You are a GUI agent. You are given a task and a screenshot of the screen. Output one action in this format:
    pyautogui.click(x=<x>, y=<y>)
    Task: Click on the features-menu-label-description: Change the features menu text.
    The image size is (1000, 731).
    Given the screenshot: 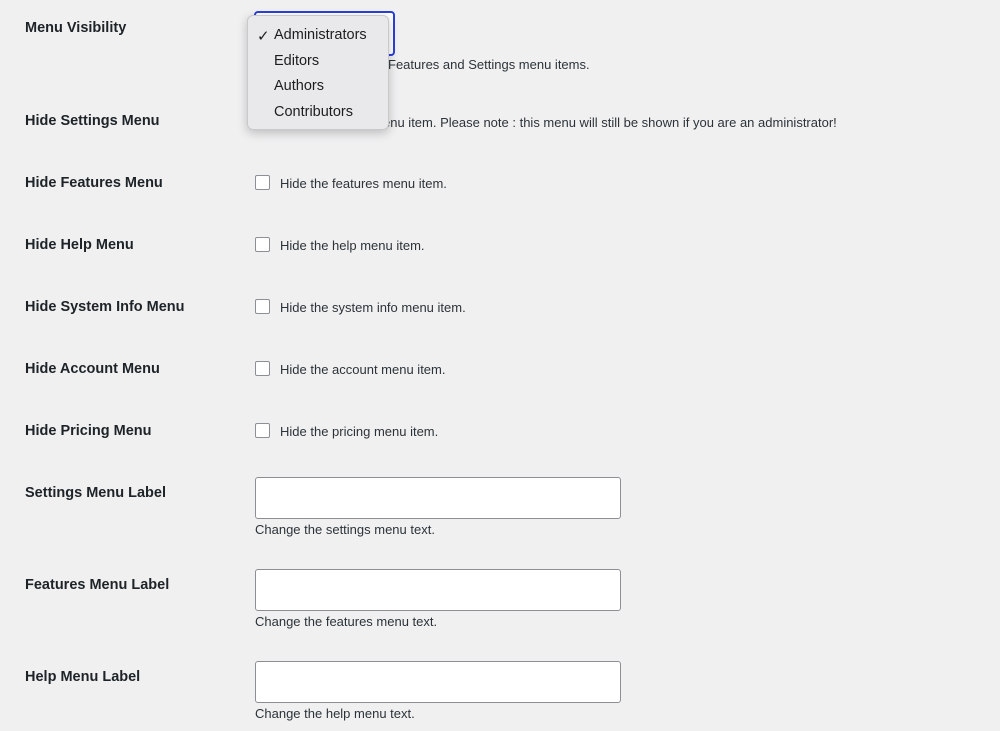 What is the action you would take?
    pyautogui.click(x=346, y=621)
    